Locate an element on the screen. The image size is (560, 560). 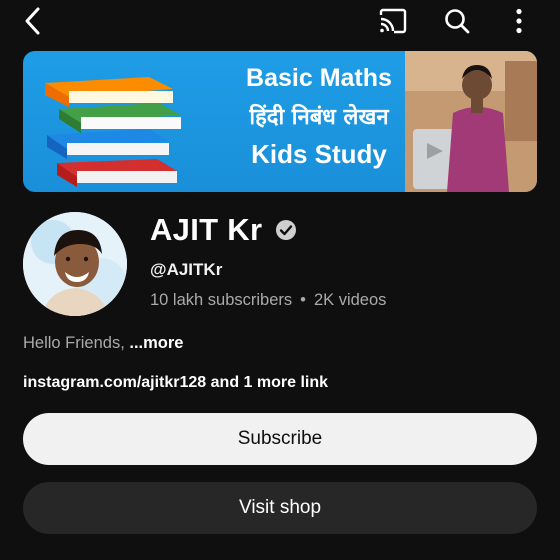
banner-photo is located at coordinates (471, 121).